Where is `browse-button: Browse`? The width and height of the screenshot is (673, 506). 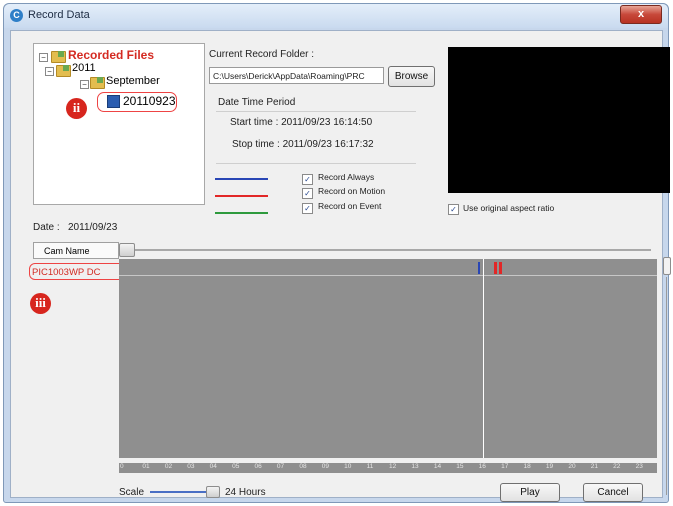
browse-button: Browse is located at coordinates (411, 76).